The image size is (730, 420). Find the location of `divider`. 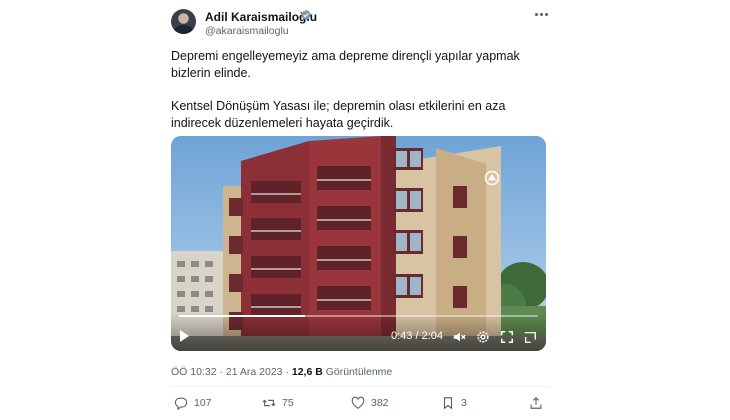

divider is located at coordinates (361, 386).